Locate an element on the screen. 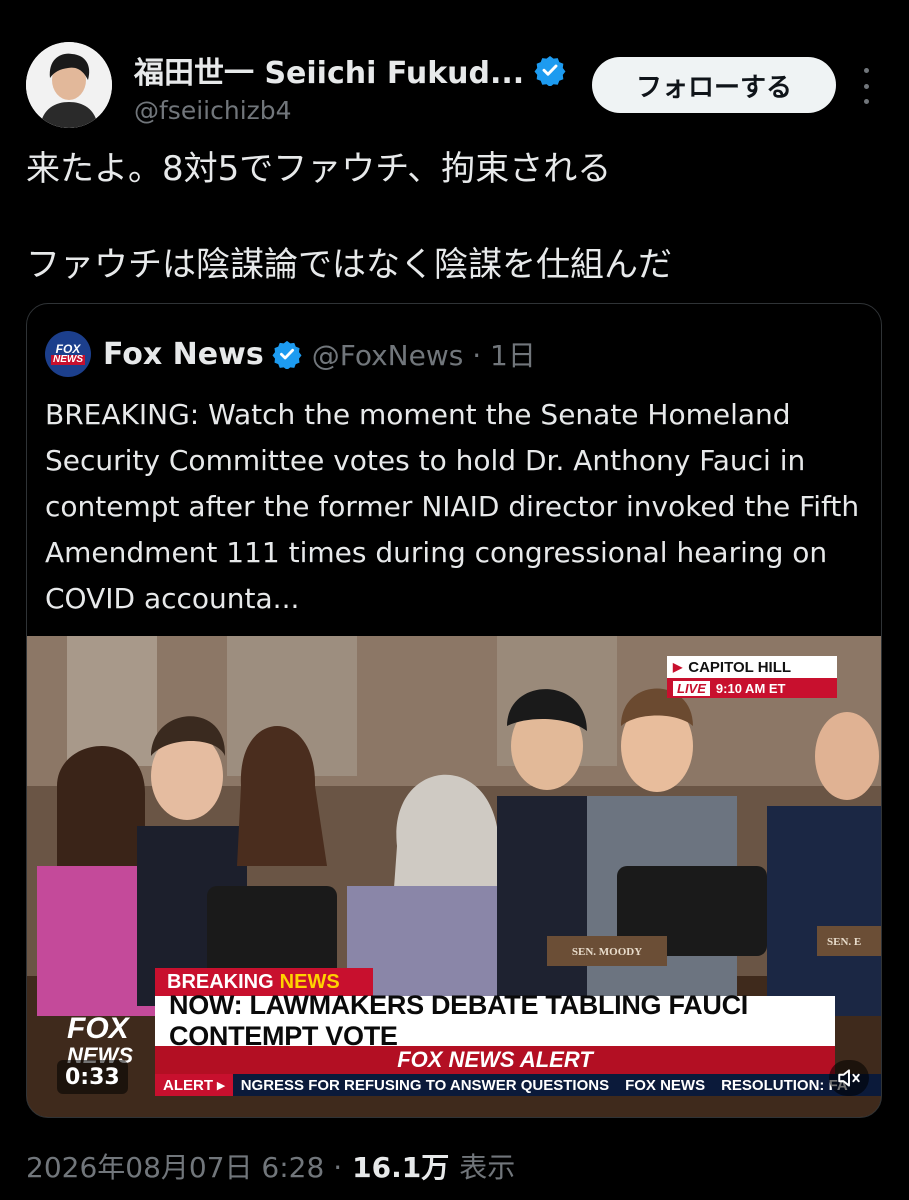 The height and width of the screenshot is (1200, 909). avatar is located at coordinates (69, 85).